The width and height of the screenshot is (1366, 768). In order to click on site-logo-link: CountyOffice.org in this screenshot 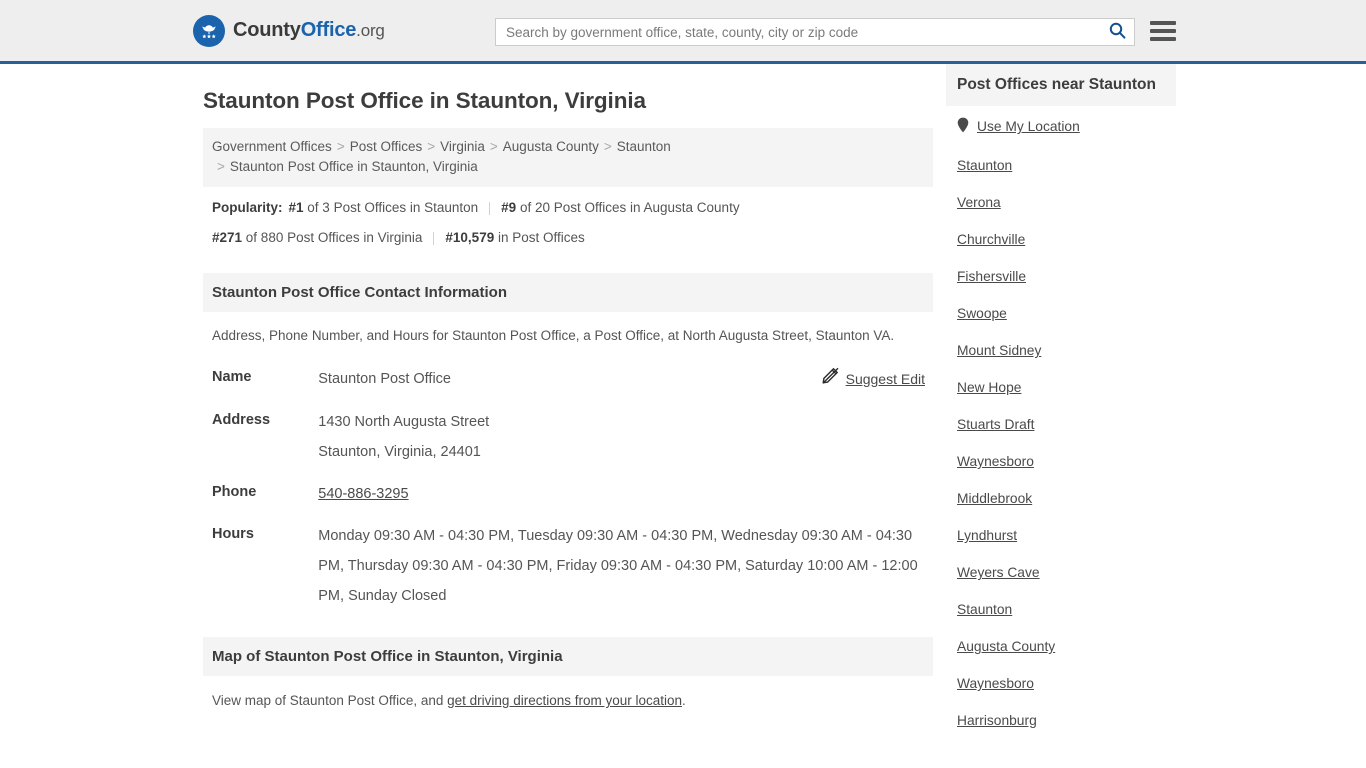, I will do `click(289, 30)`.